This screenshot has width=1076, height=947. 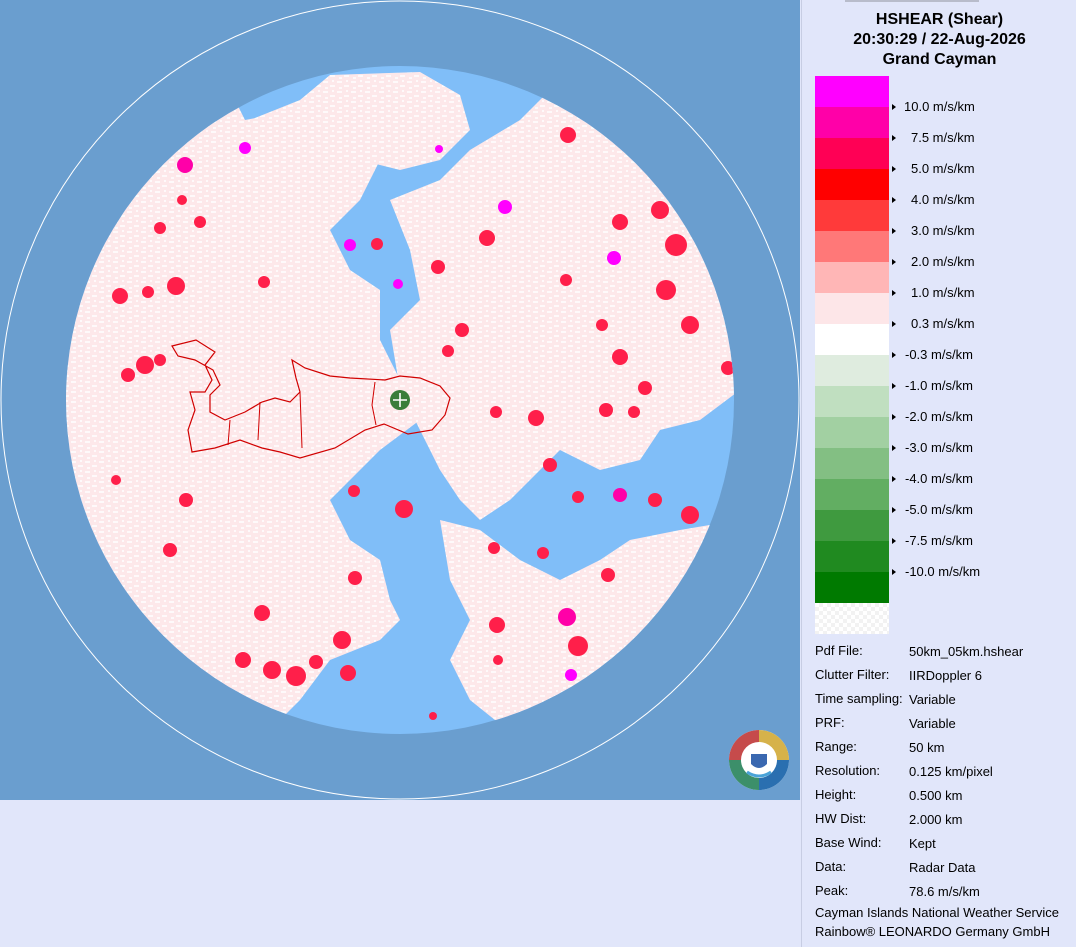 What do you see at coordinates (927, 747) in the screenshot?
I see `info-value: 50 km` at bounding box center [927, 747].